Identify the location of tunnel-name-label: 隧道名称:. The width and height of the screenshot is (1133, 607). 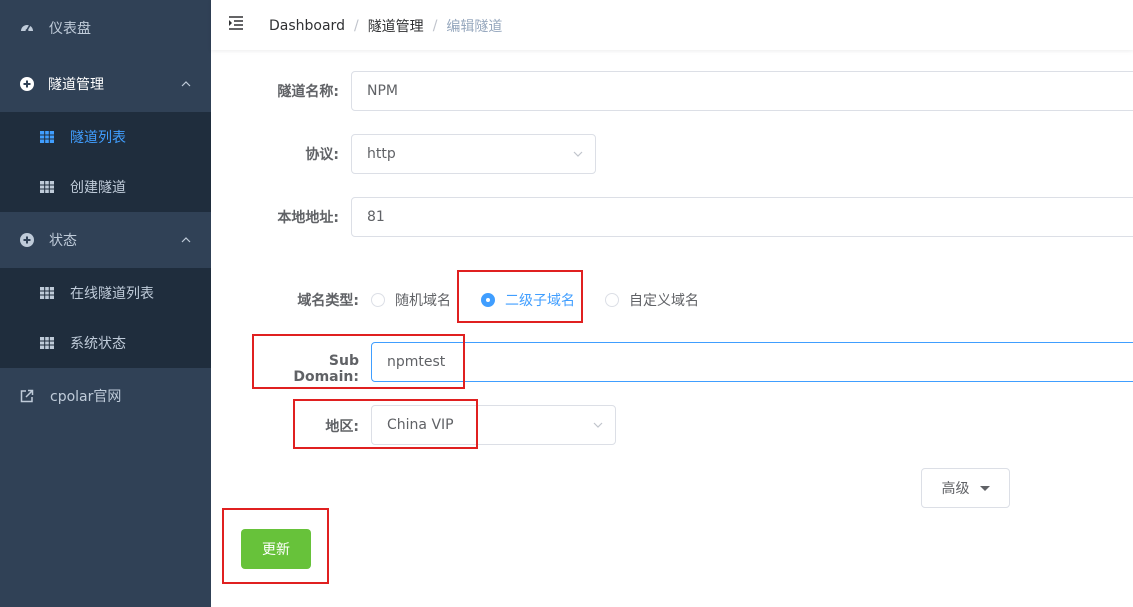
(308, 92).